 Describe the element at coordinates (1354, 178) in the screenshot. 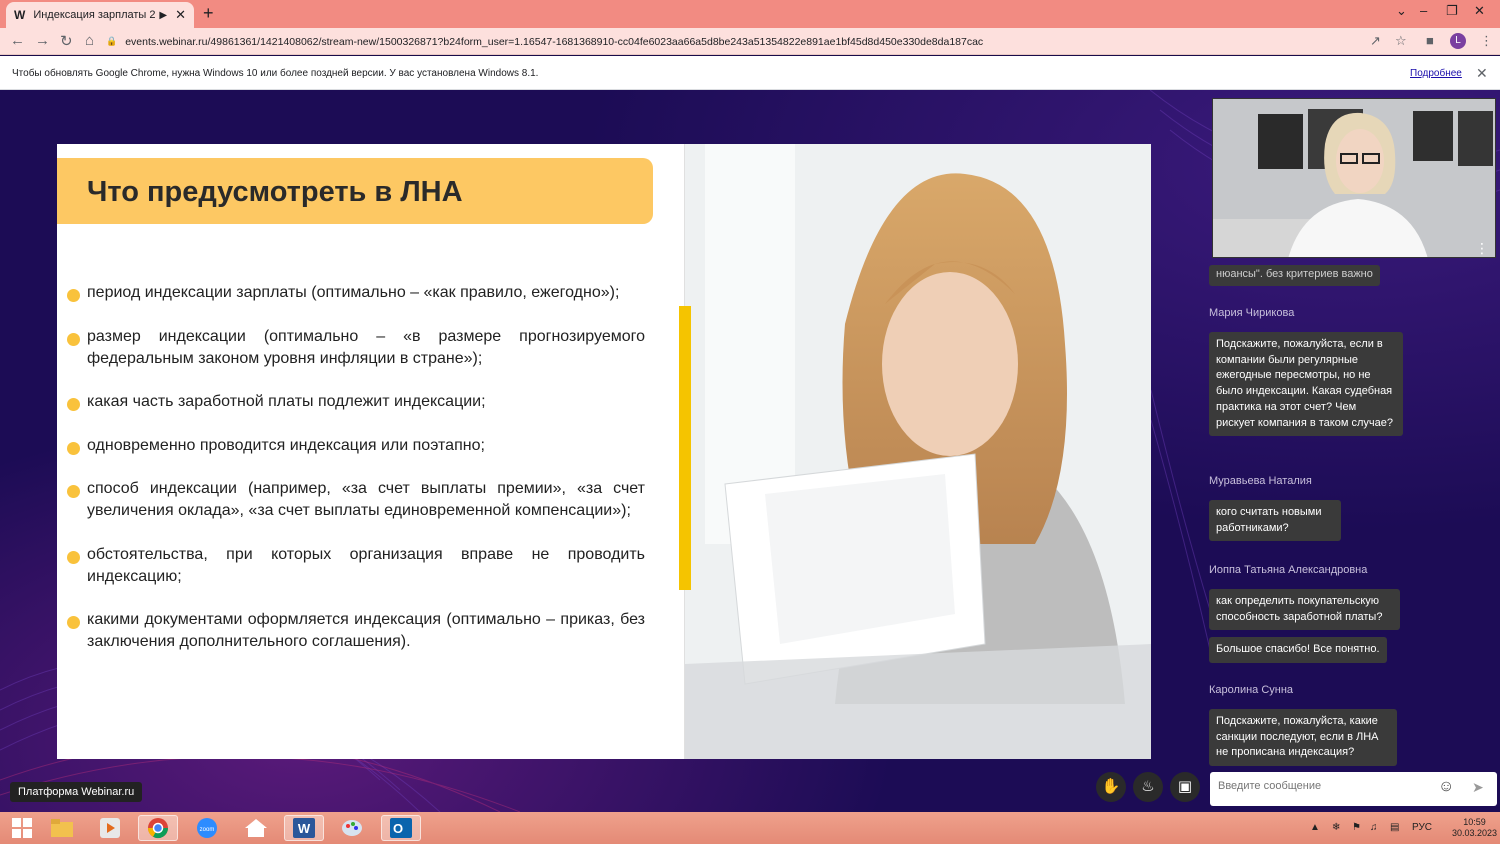

I see `presenter-camera: ⋮` at that location.